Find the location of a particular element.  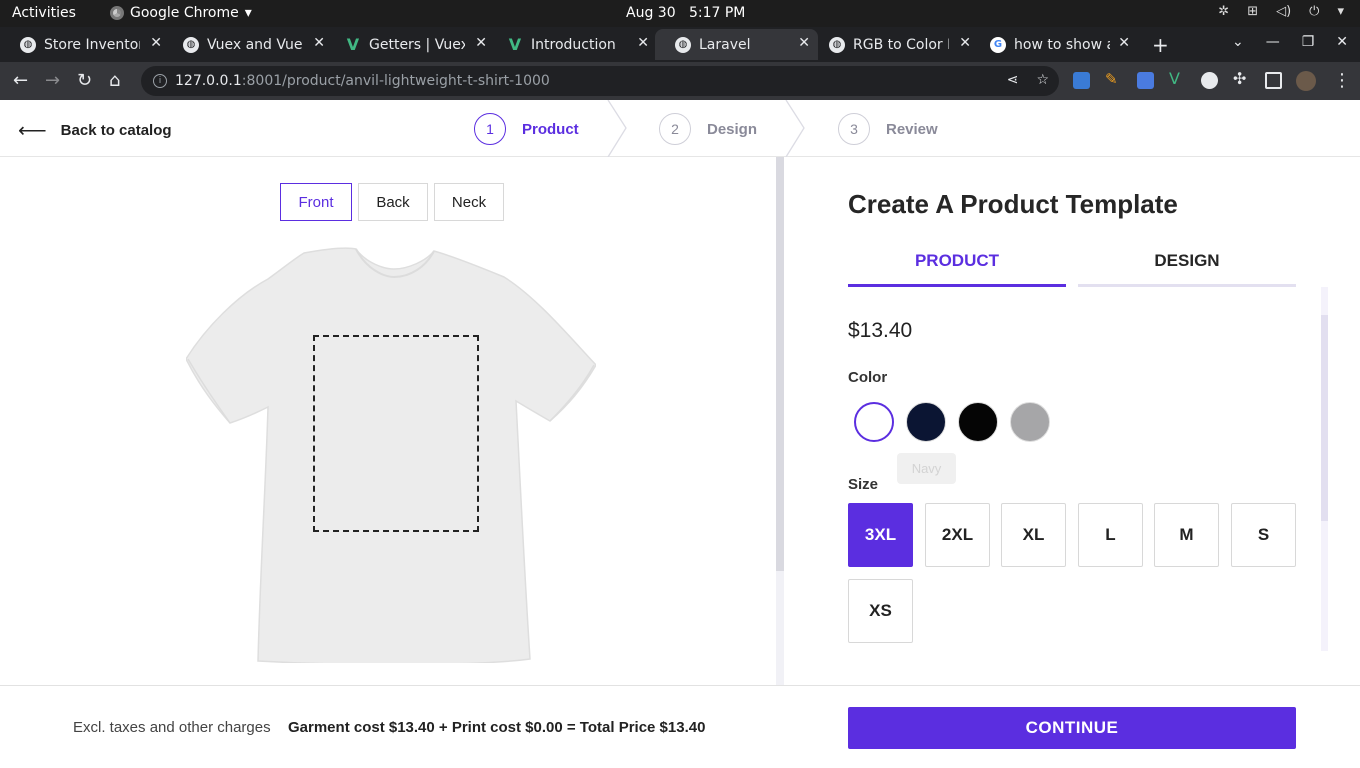

kebab-menu-icon: ⋮ is located at coordinates (1342, 80).